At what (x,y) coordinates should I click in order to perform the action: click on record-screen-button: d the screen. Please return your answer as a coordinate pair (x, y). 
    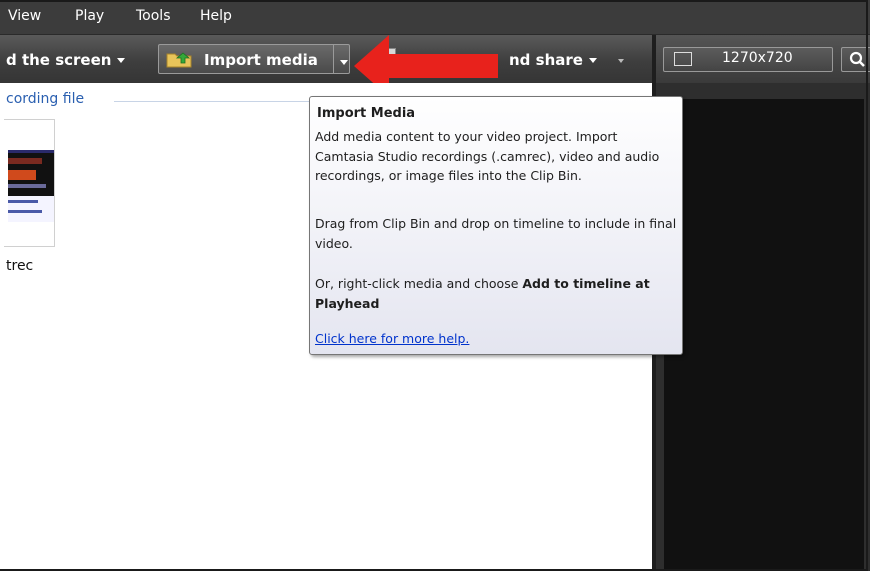
    Looking at the image, I should click on (66, 60).